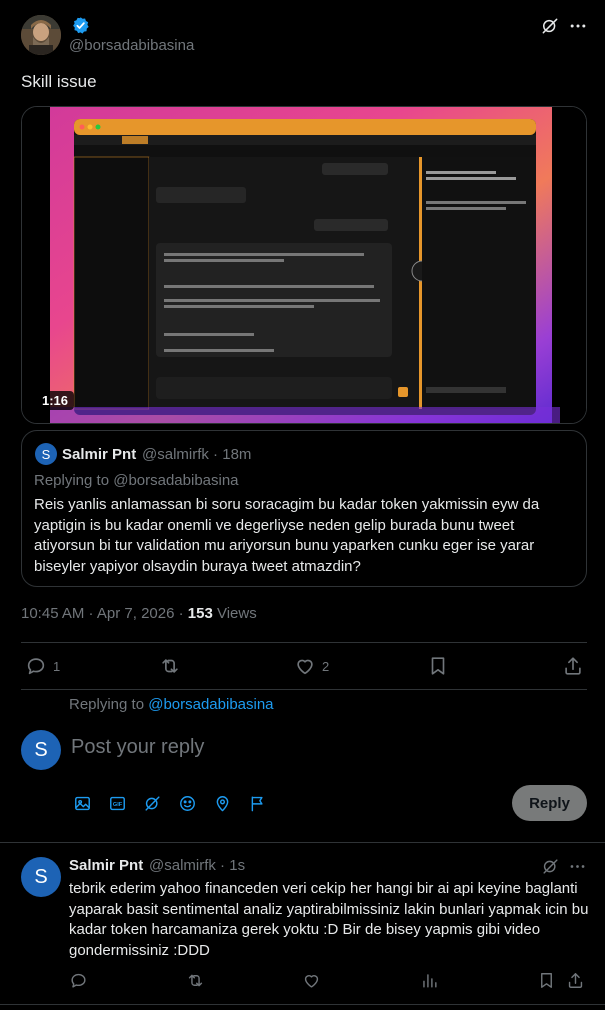  Describe the element at coordinates (210, 704) in the screenshot. I see `compose-replying-handle: @borsadabibasina` at that location.